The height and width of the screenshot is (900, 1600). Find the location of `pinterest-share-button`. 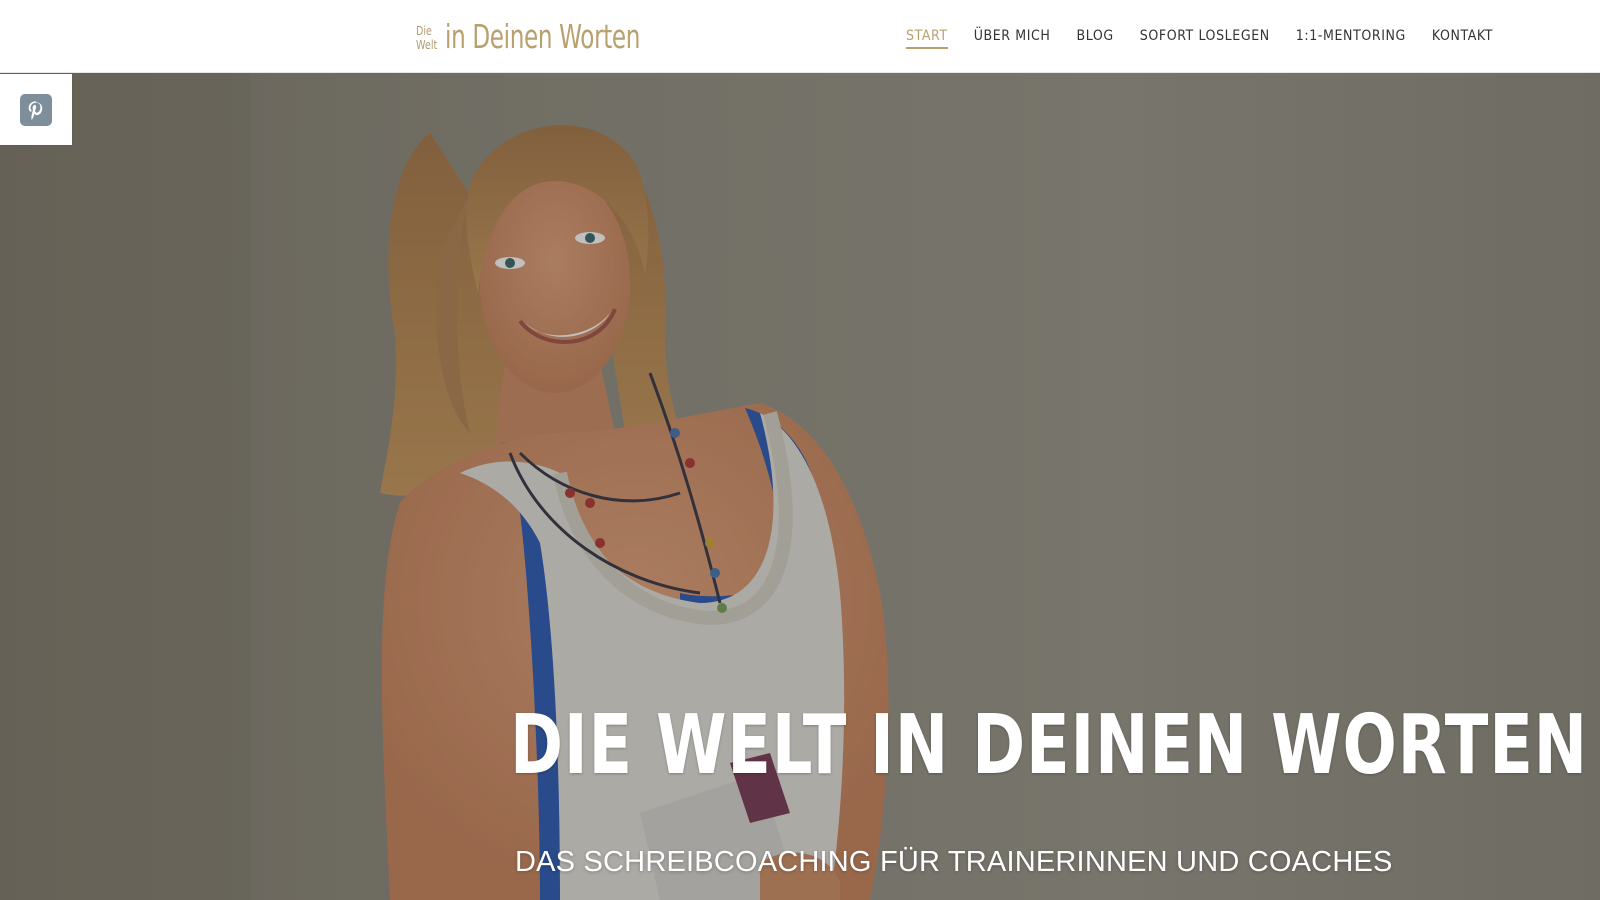

pinterest-share-button is located at coordinates (36, 109).